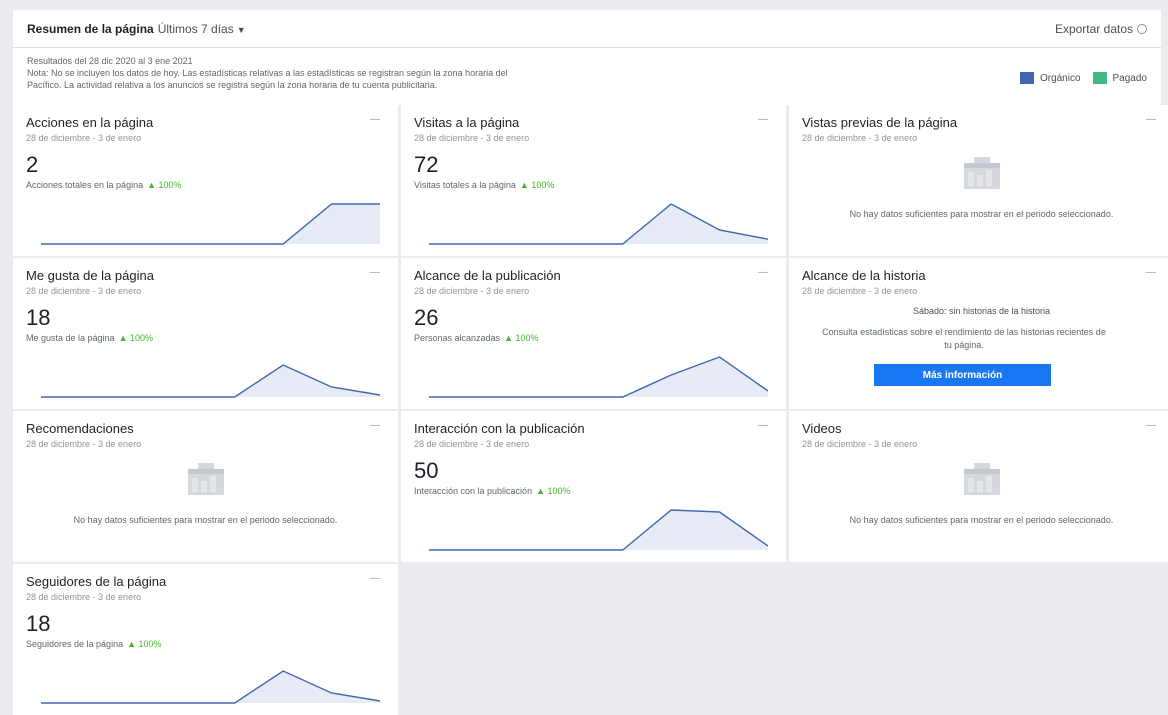 The width and height of the screenshot is (1168, 715). What do you see at coordinates (75, 644) in the screenshot?
I see `metric-description-text: Seguidores de la página` at bounding box center [75, 644].